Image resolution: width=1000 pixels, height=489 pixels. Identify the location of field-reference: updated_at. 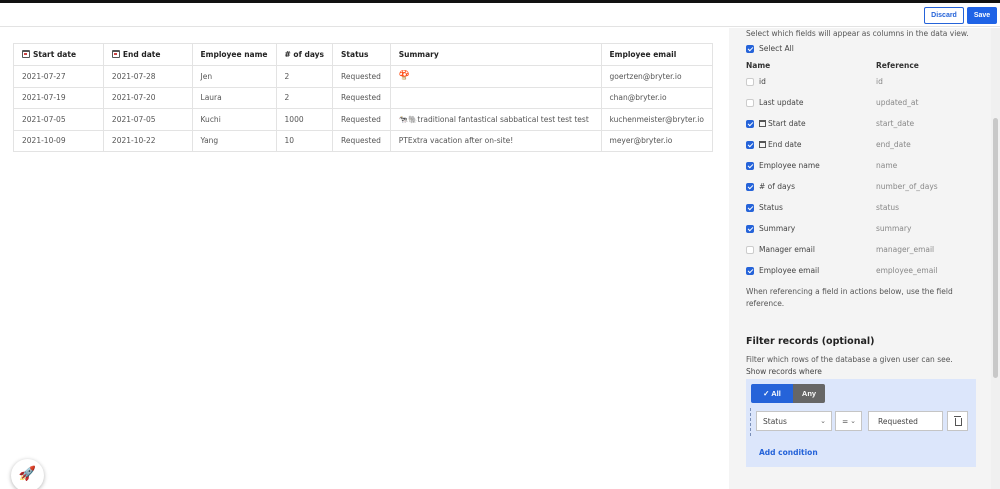
(897, 102).